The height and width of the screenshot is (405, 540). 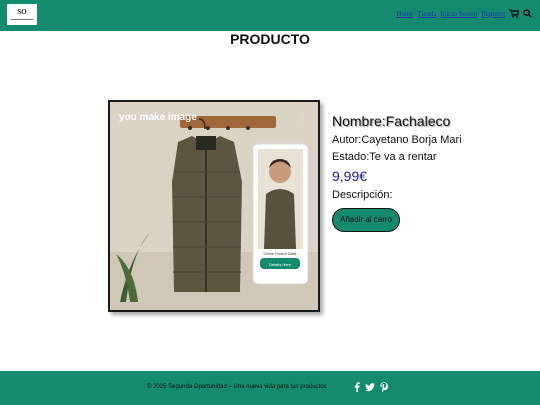 I want to click on twitter-icon, so click(x=370, y=387).